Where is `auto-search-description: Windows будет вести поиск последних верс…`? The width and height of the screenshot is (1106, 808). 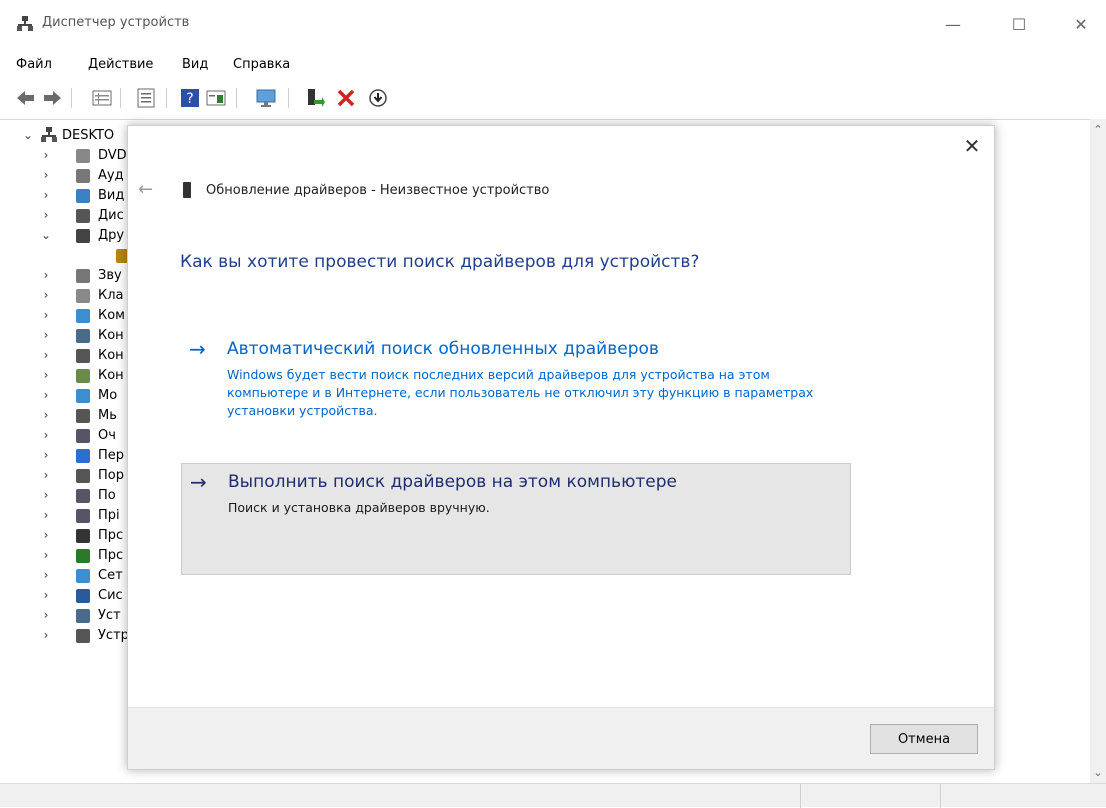
auto-search-description: Windows будет вести поиск последних верс… is located at coordinates (520, 392).